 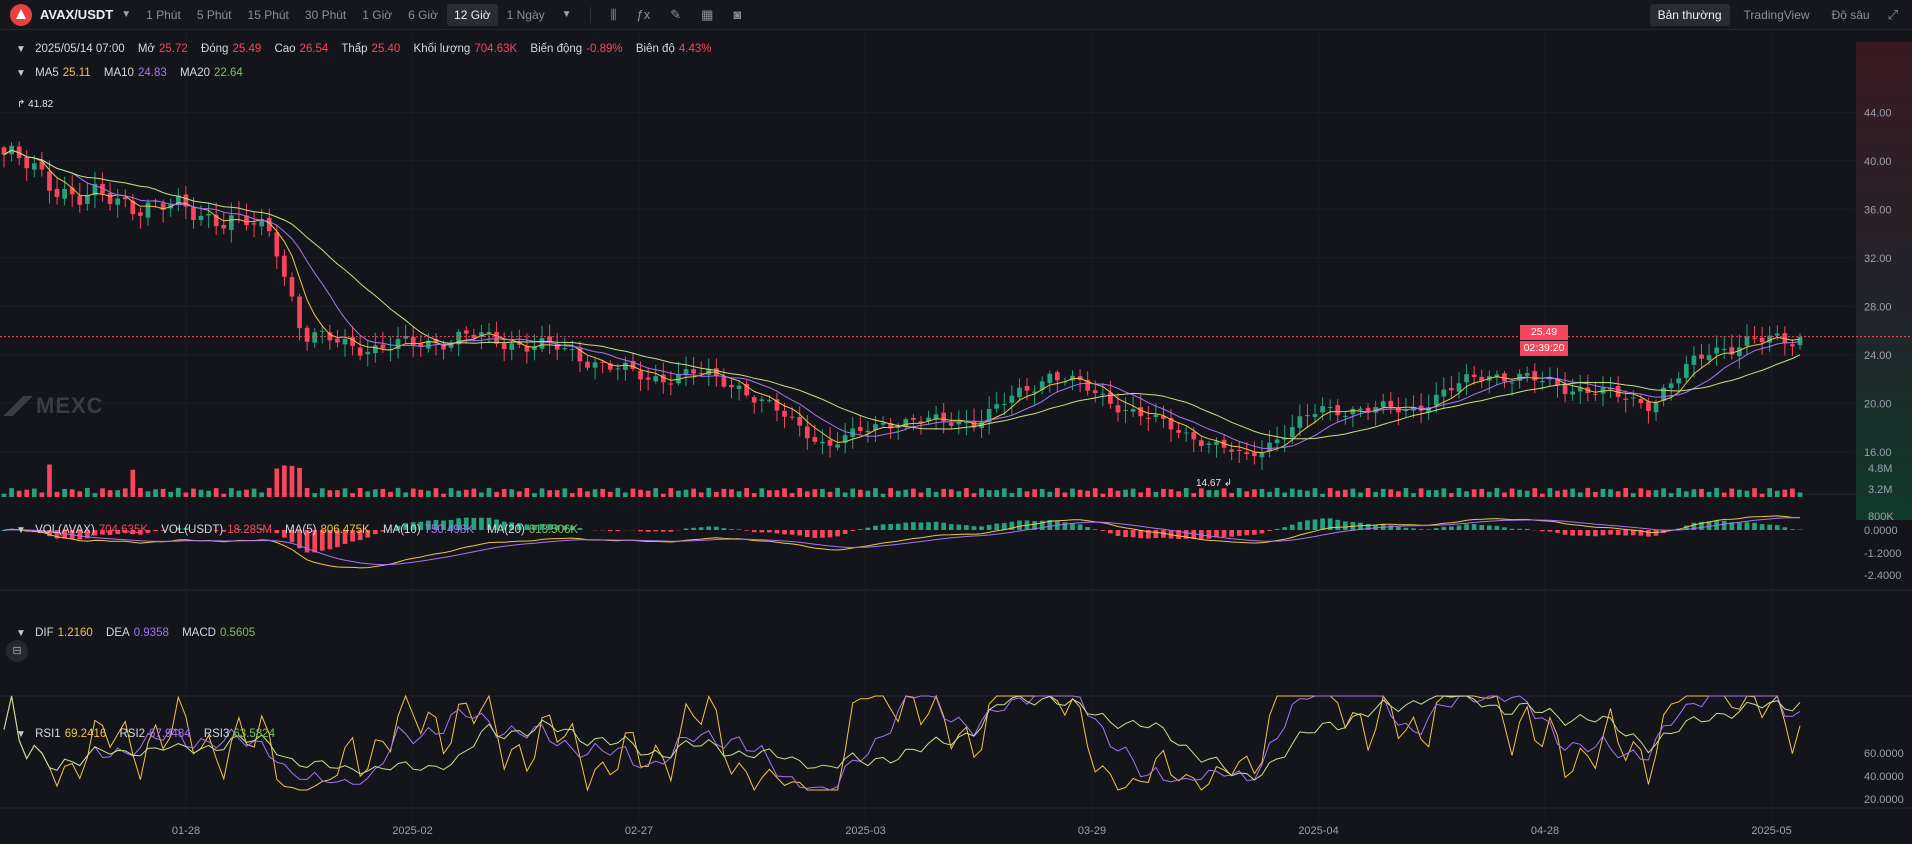 What do you see at coordinates (567, 14) in the screenshot?
I see `timeframe-more-chevron-icon: ▼` at bounding box center [567, 14].